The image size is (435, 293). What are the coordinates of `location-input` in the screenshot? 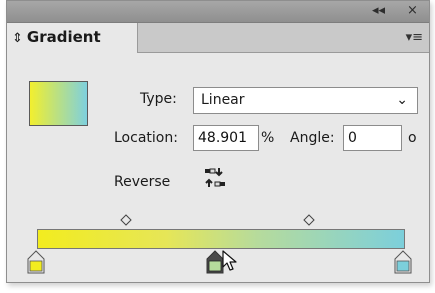 It's located at (226, 138).